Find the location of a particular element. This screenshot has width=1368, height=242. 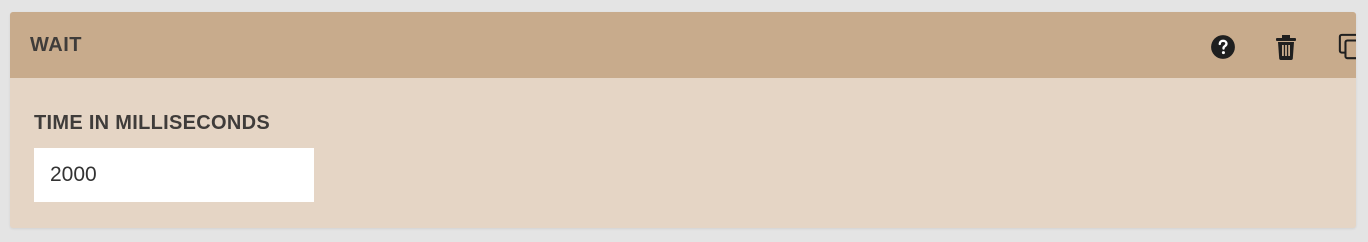

delete-button is located at coordinates (1286, 47).